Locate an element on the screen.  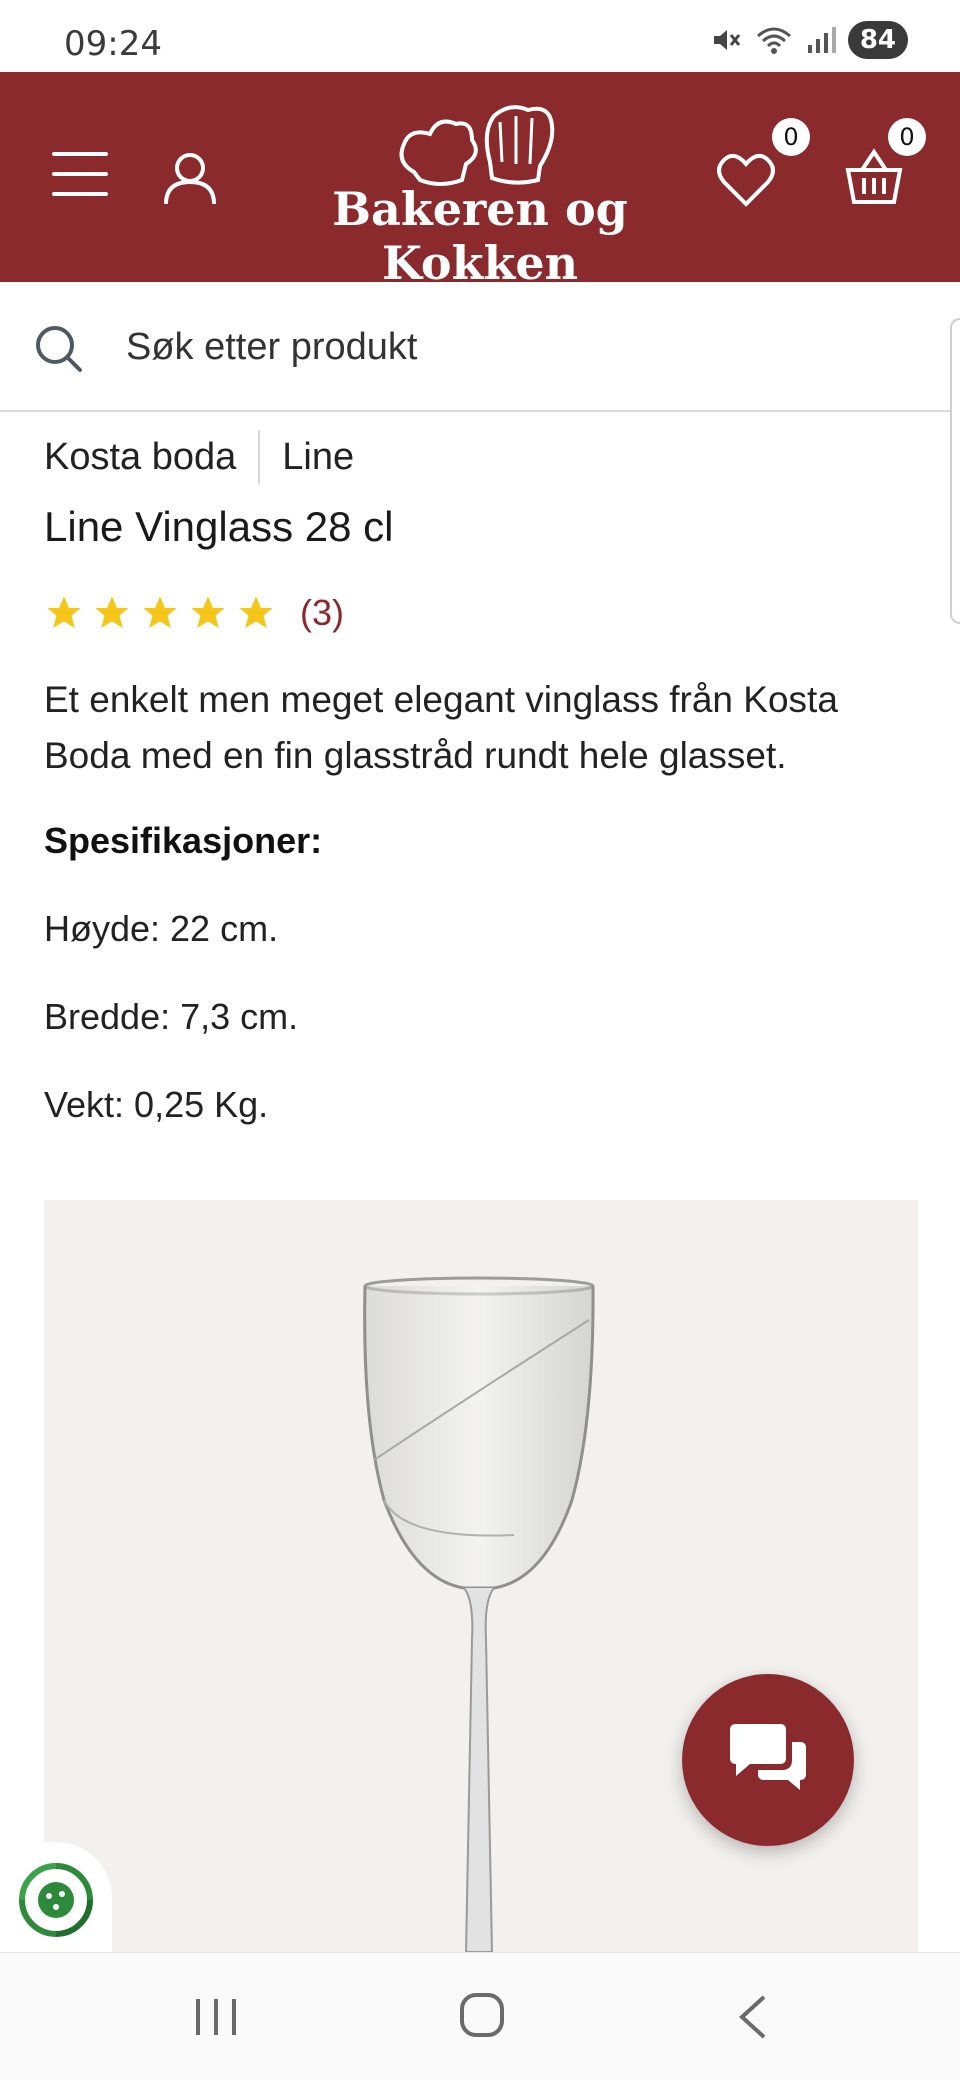
status-bar: 09:24 84 is located at coordinates (480, 36).